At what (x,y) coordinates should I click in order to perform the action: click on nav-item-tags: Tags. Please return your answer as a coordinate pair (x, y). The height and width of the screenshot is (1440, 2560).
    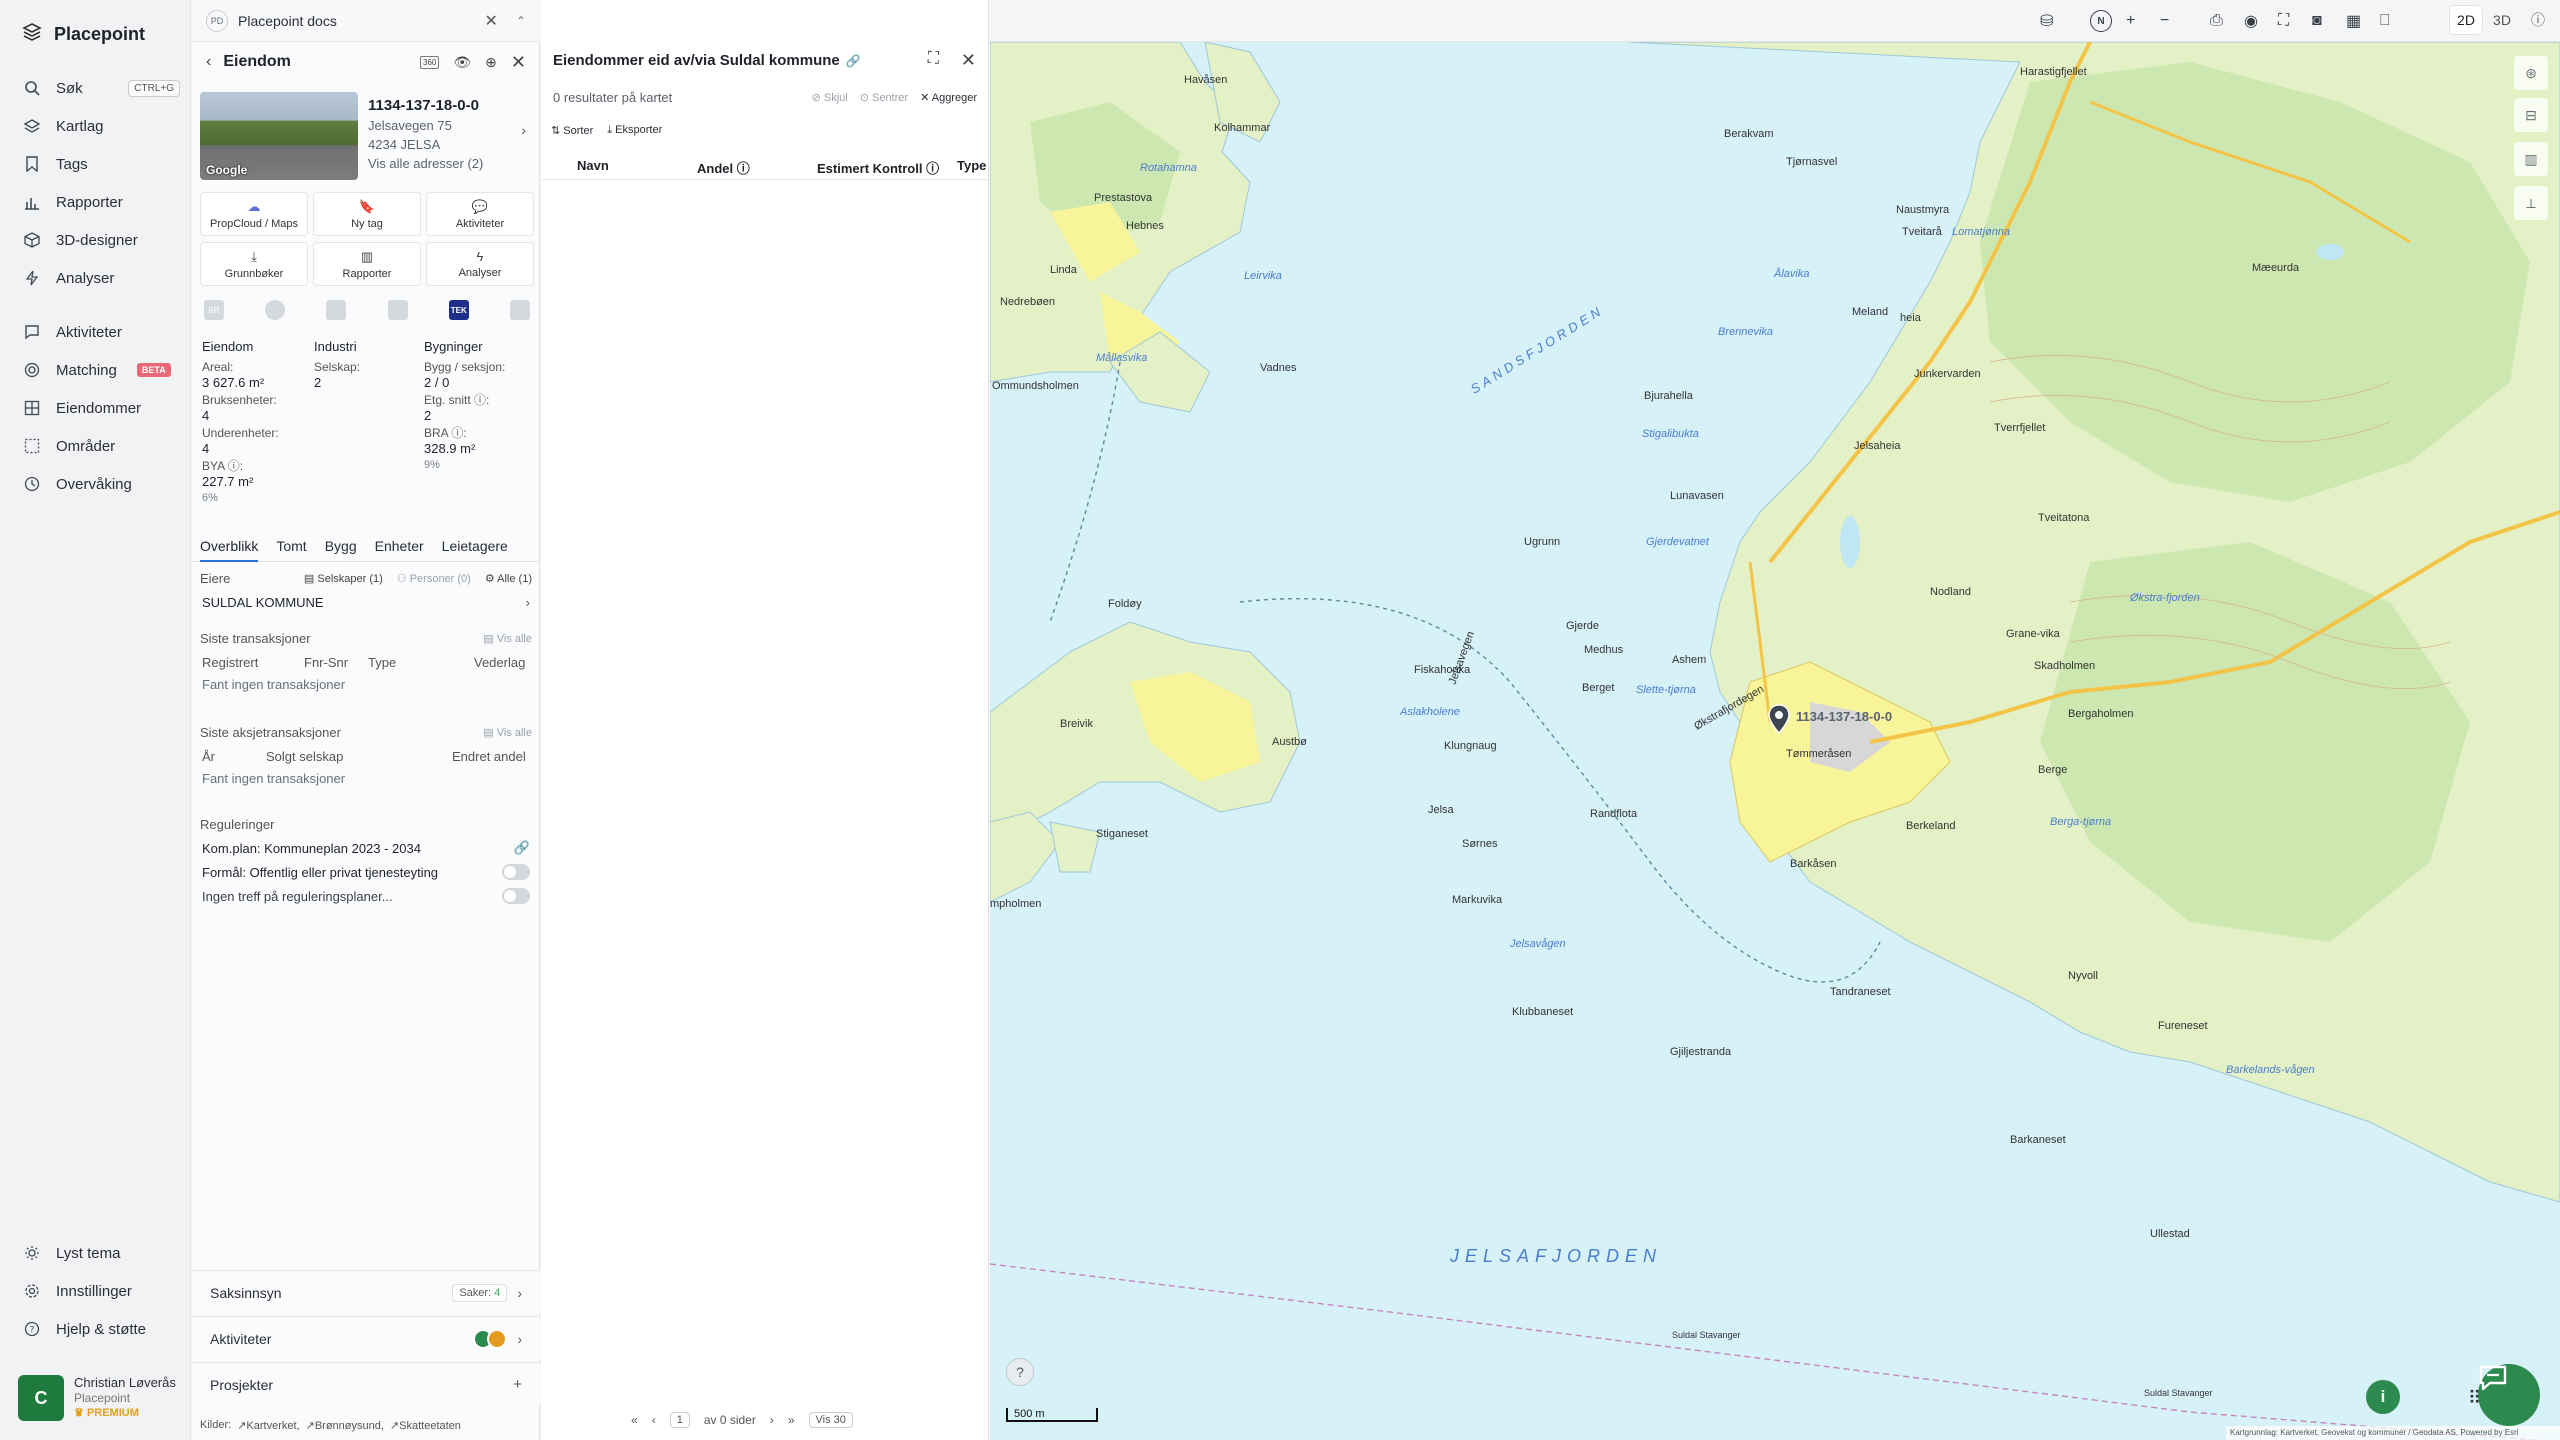
    Looking at the image, I should click on (101, 164).